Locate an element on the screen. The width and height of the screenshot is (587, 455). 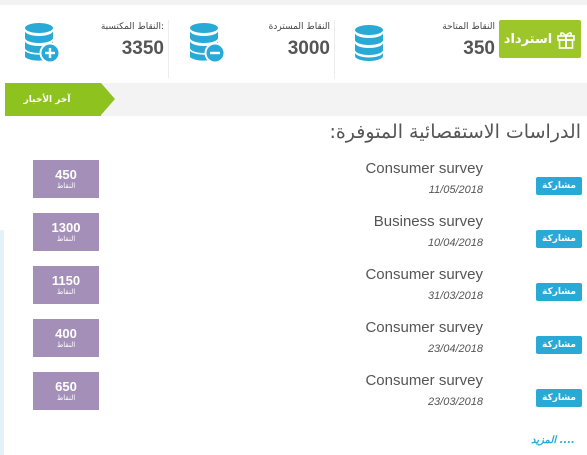
news-bar: آخر الأخبار is located at coordinates (296, 99).